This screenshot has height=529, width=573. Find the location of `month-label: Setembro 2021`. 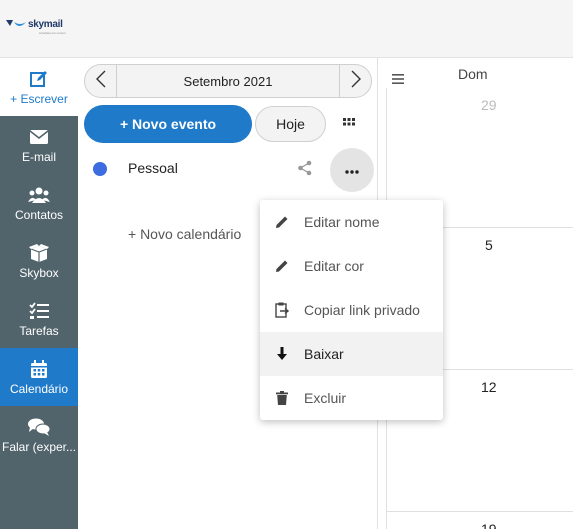

month-label: Setembro 2021 is located at coordinates (228, 81).